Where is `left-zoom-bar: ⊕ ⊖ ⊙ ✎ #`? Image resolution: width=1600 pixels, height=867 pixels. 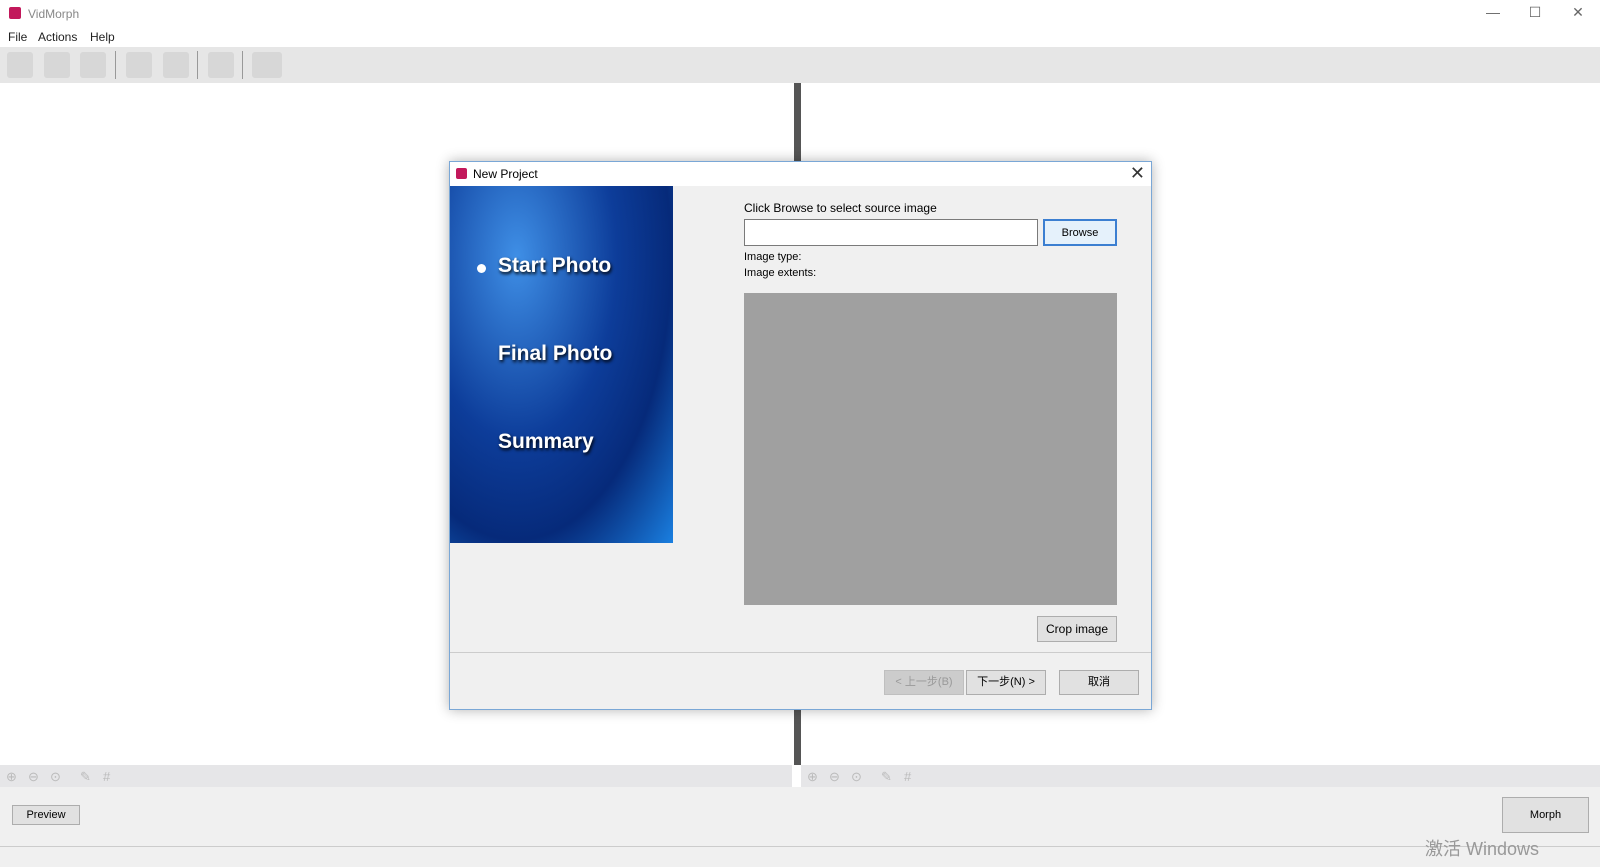
left-zoom-bar: ⊕ ⊖ ⊙ ✎ # is located at coordinates (396, 776).